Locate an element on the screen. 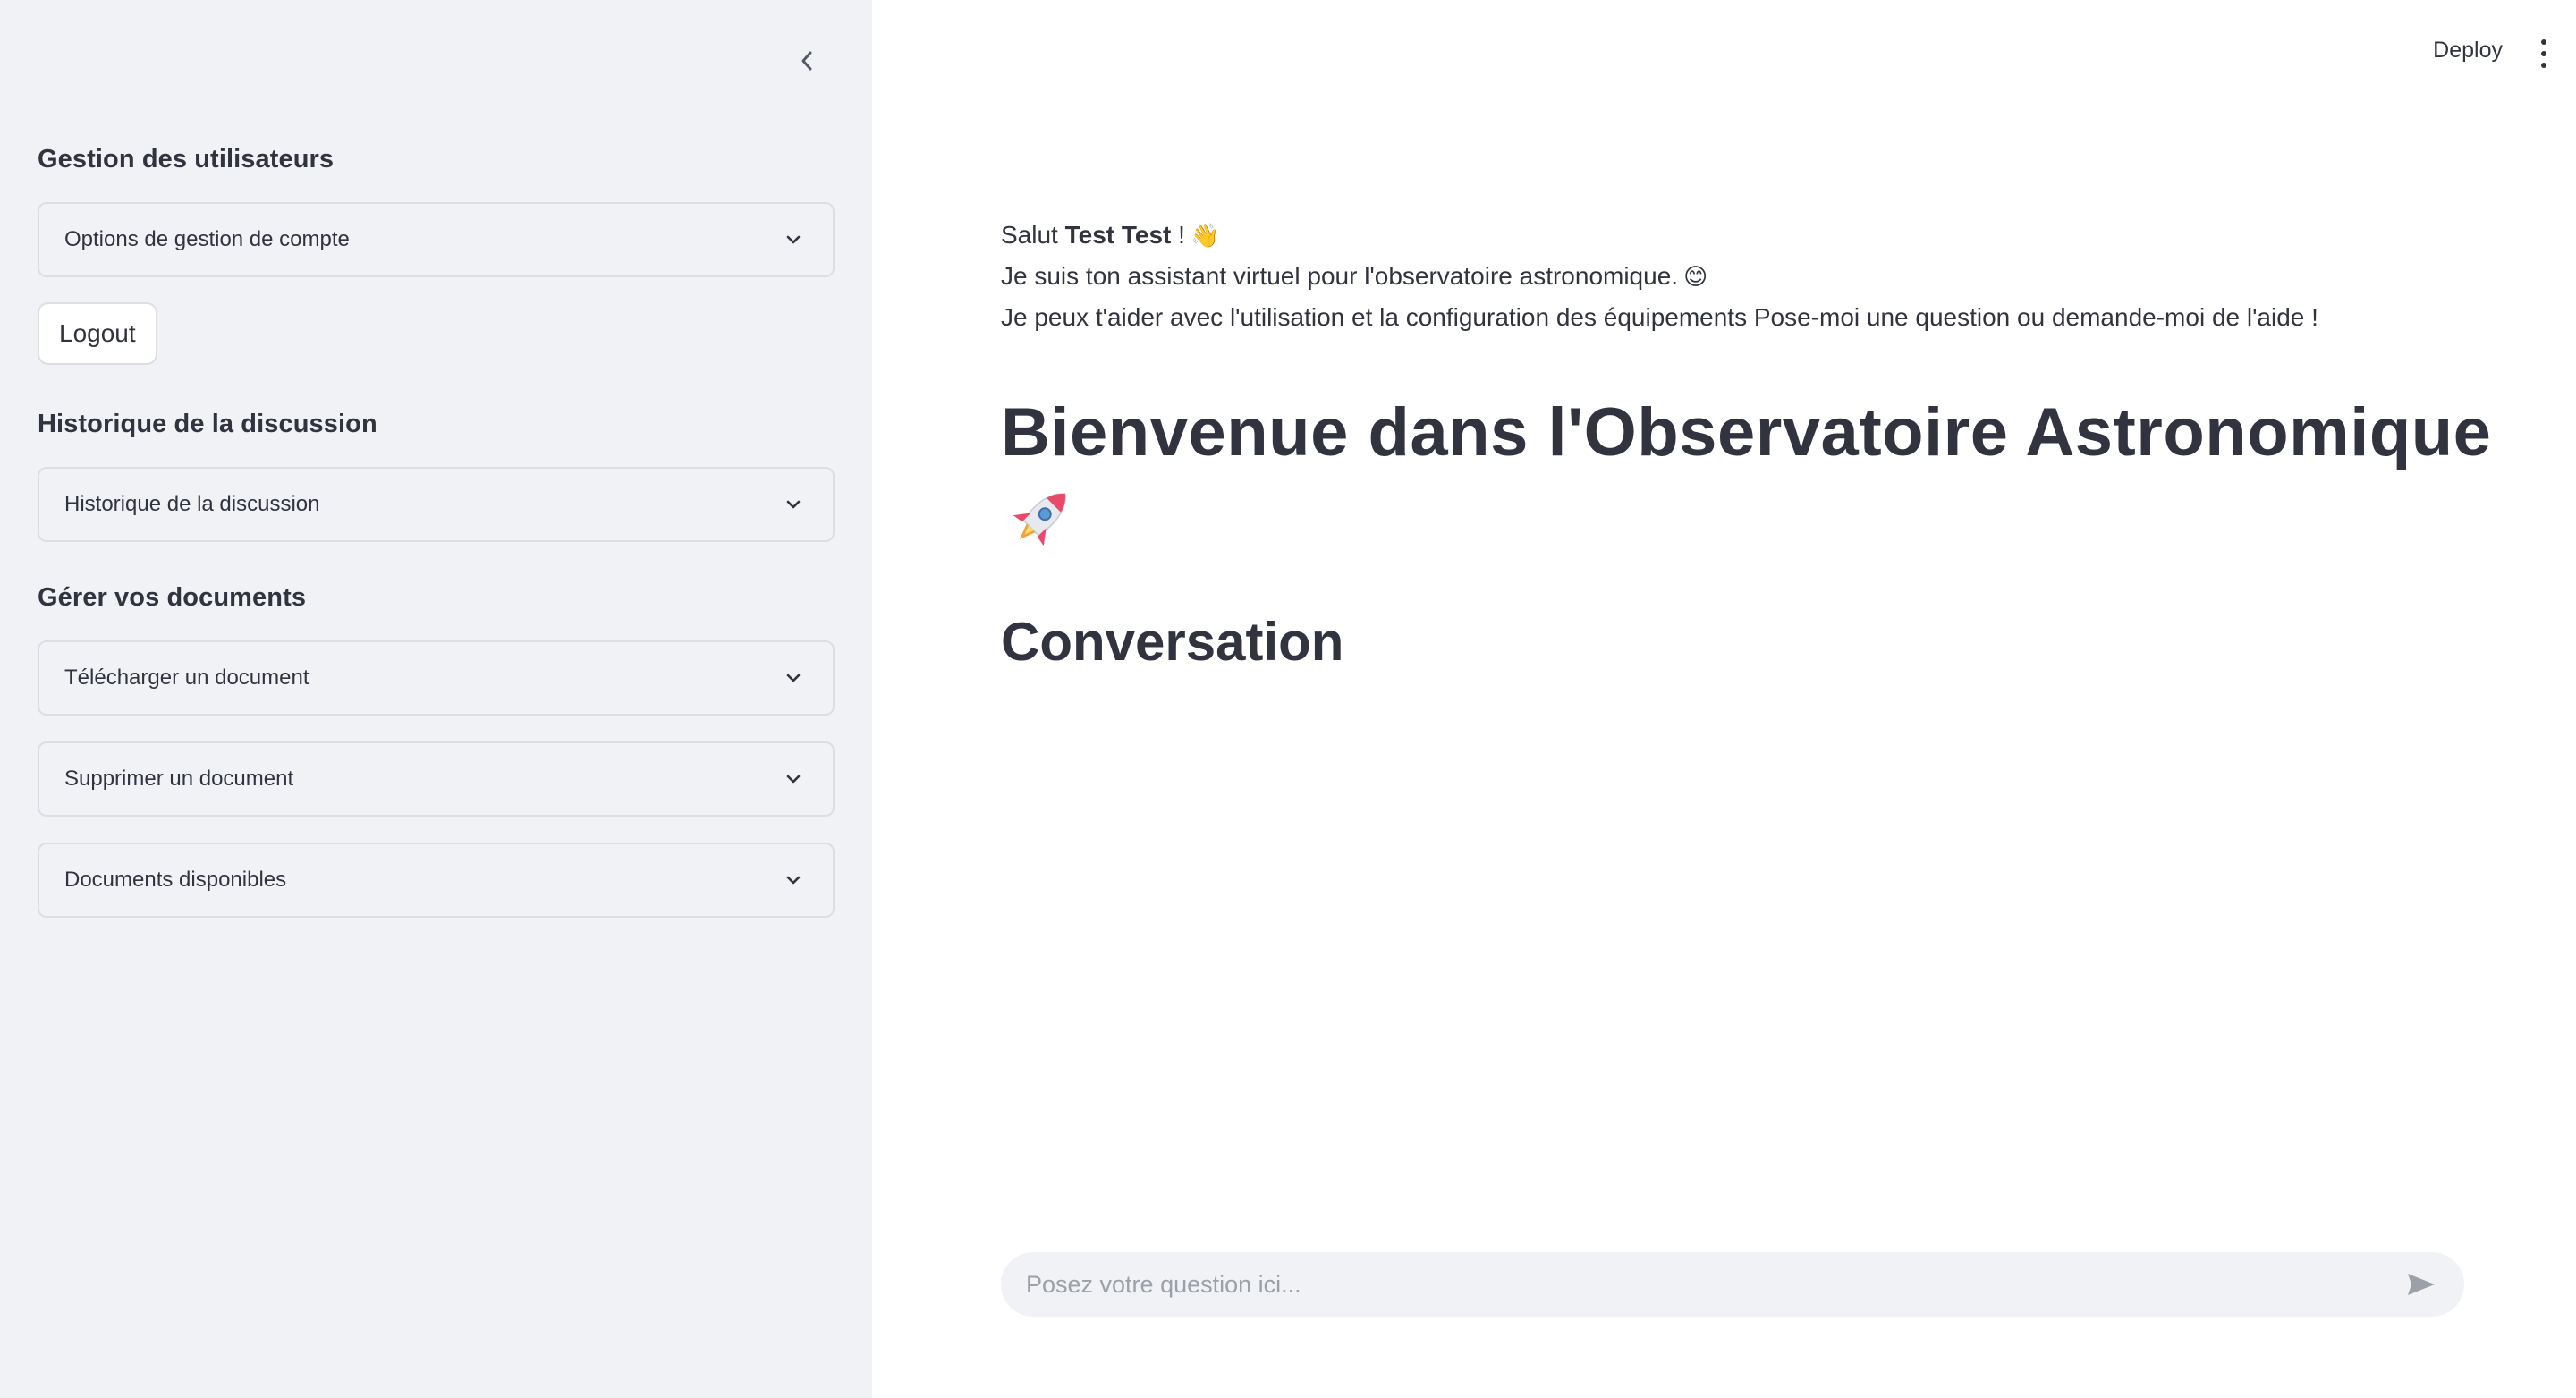 The width and height of the screenshot is (2576, 1398). chat-input-bar is located at coordinates (1732, 1284).